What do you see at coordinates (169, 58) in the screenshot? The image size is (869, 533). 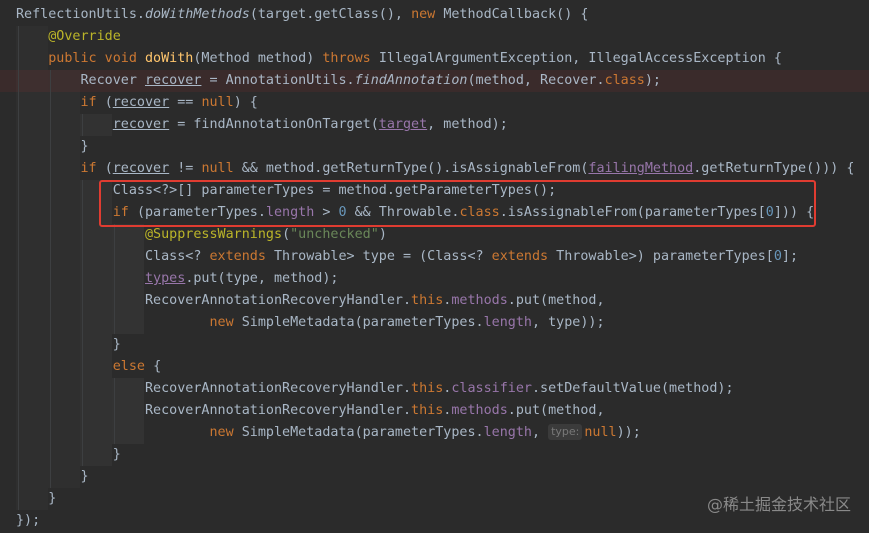 I see `code-token: doWith` at bounding box center [169, 58].